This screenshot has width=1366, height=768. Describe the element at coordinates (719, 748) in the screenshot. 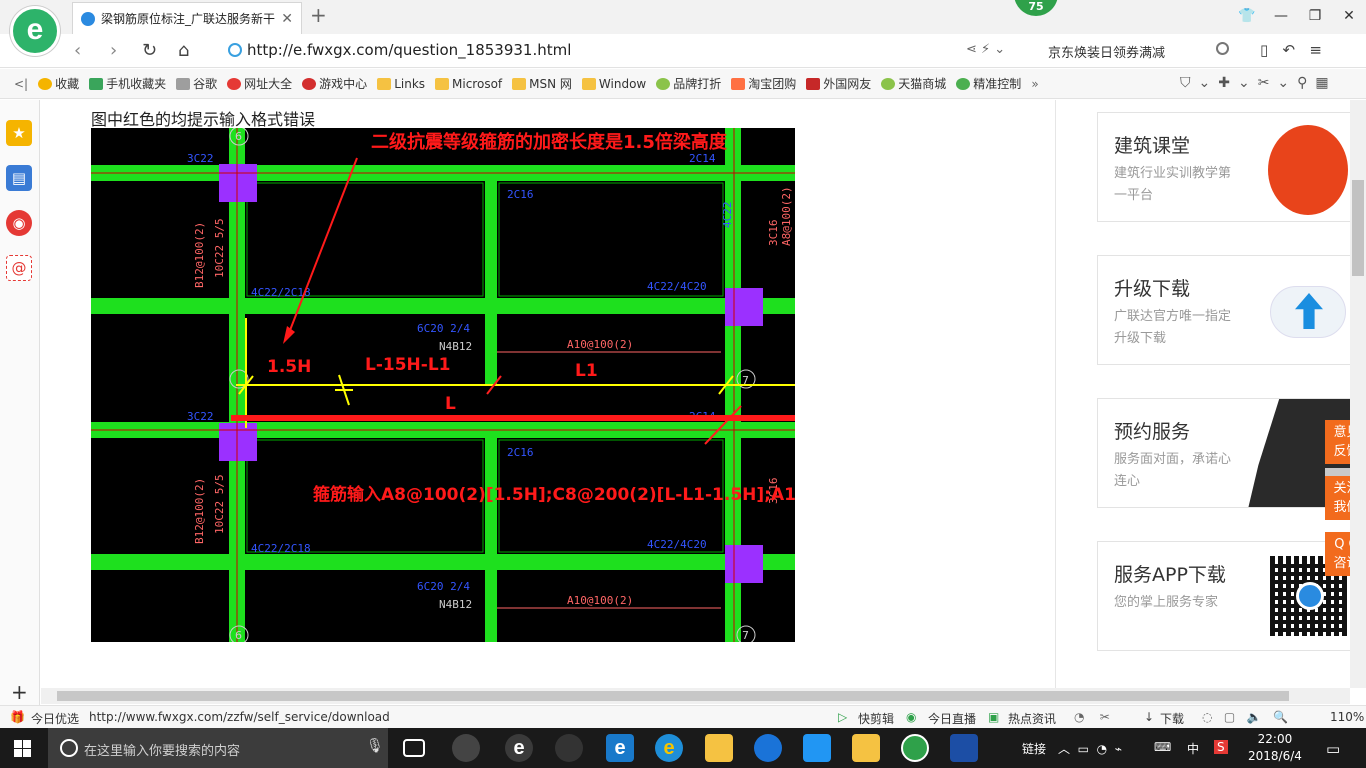

I see `file-explorer-icon` at that location.